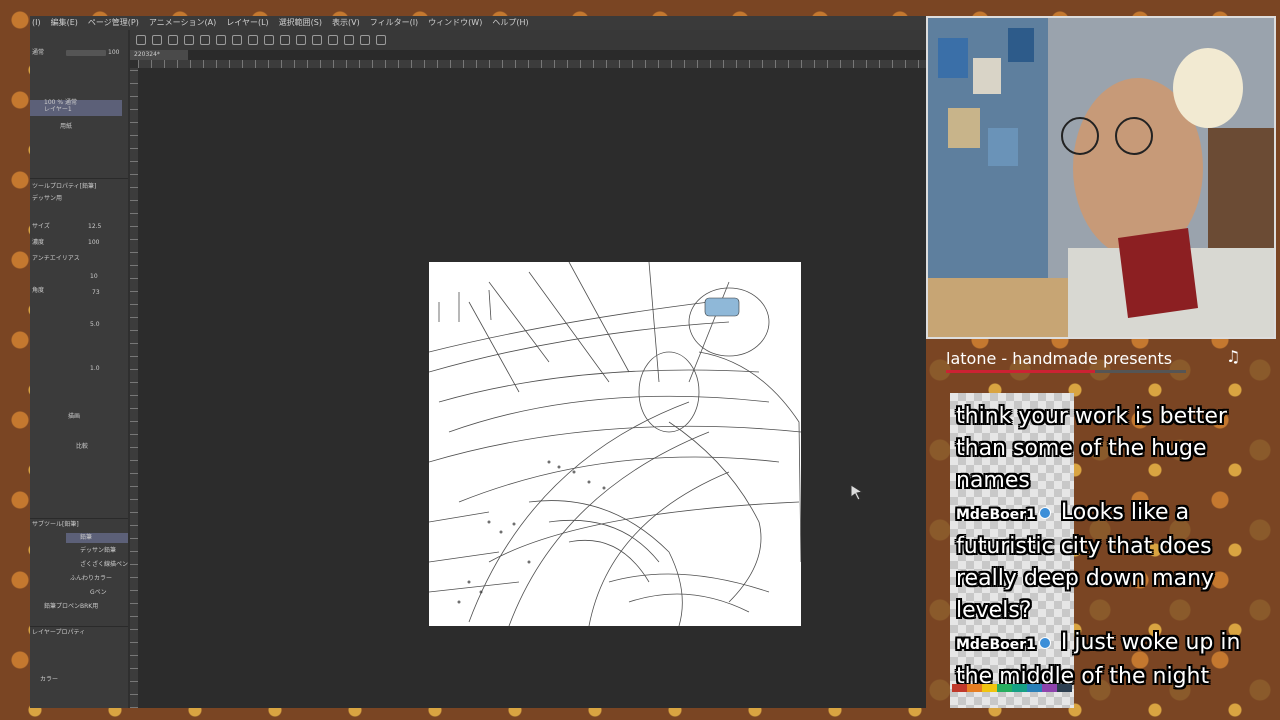 The image size is (1280, 720). What do you see at coordinates (66, 126) in the screenshot?
I see `paper-layer: 用紙` at bounding box center [66, 126].